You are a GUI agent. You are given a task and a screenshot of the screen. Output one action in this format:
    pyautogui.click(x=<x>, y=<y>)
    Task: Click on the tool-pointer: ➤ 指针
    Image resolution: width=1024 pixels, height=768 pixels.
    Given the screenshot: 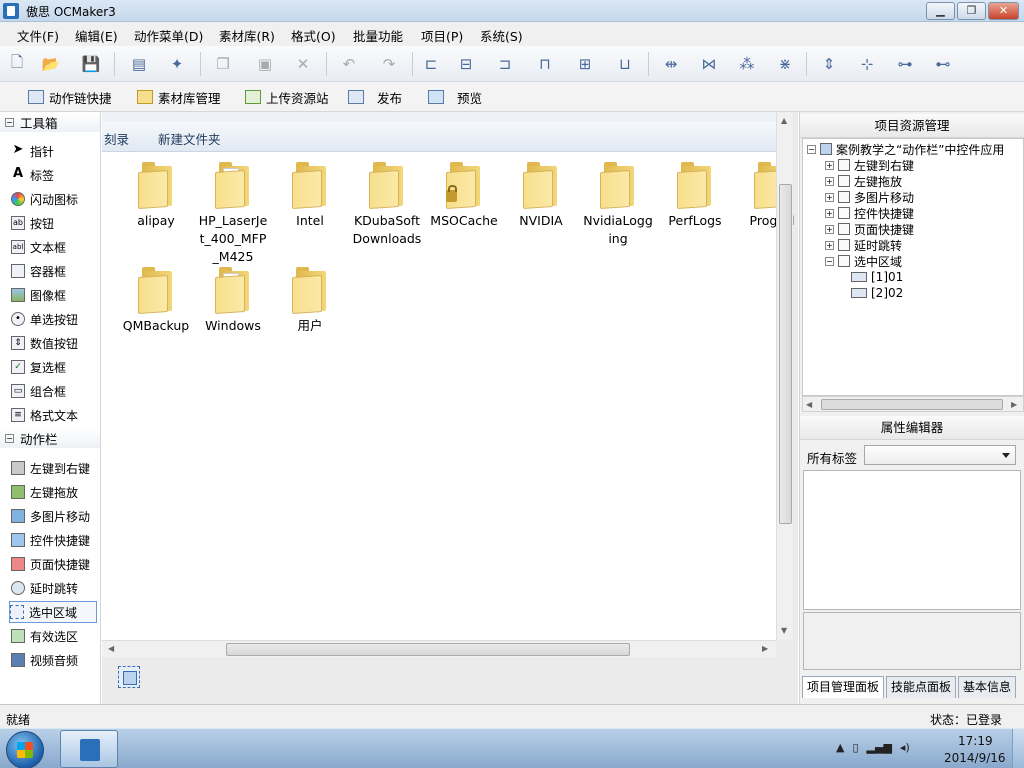 What is the action you would take?
    pyautogui.click(x=55, y=151)
    